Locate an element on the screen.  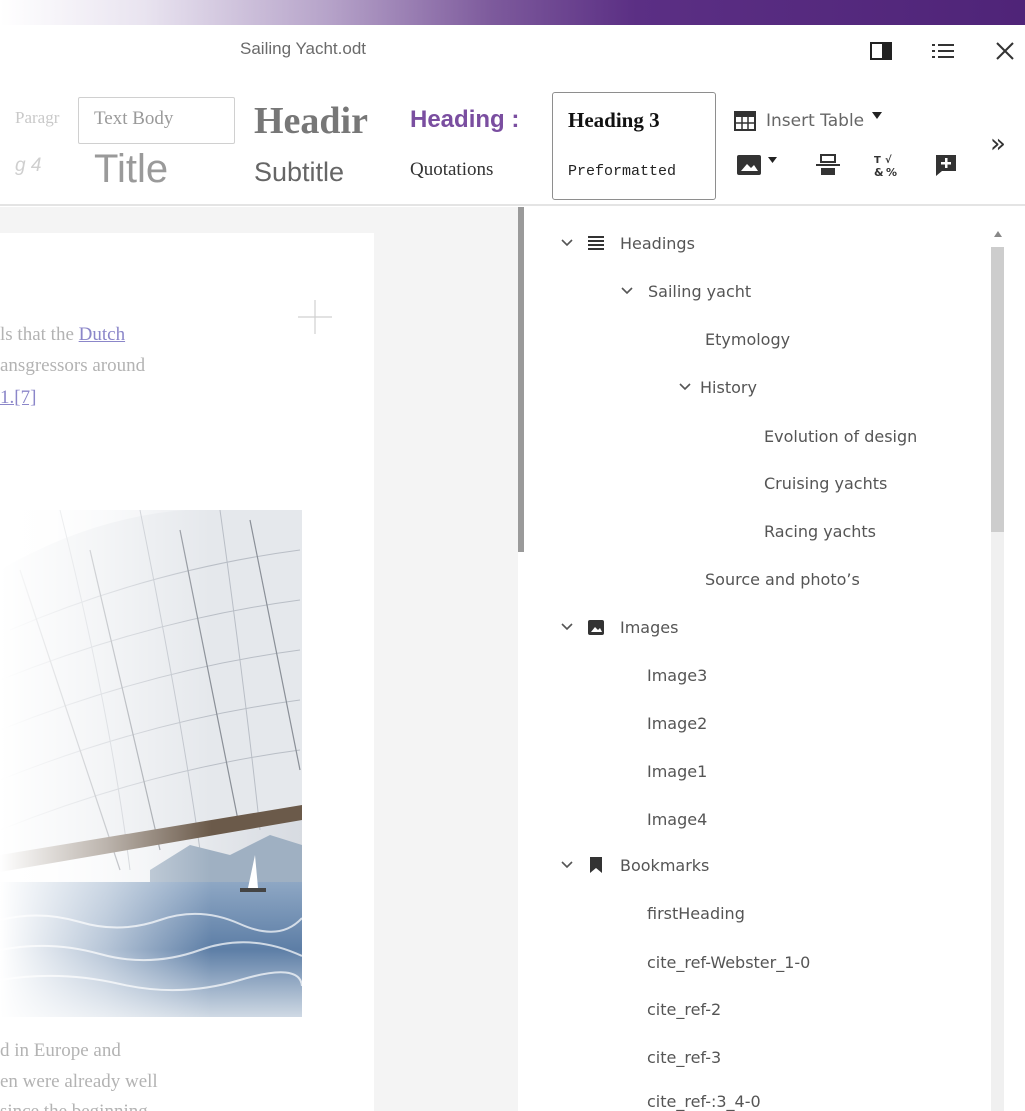
navigator-item-label: cite_ref-Webster_1-0 is located at coordinates (729, 962).